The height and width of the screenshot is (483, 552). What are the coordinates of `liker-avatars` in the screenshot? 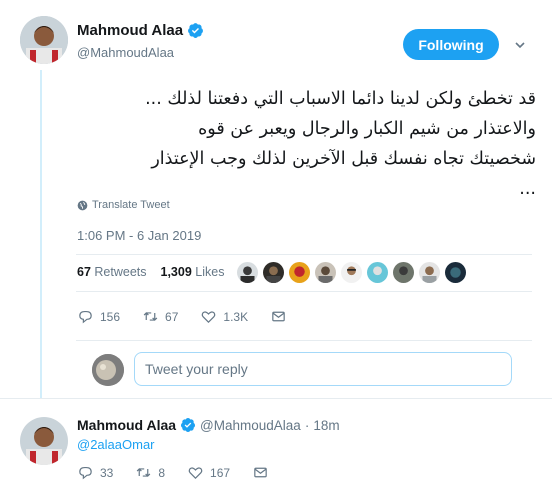 It's located at (351, 272).